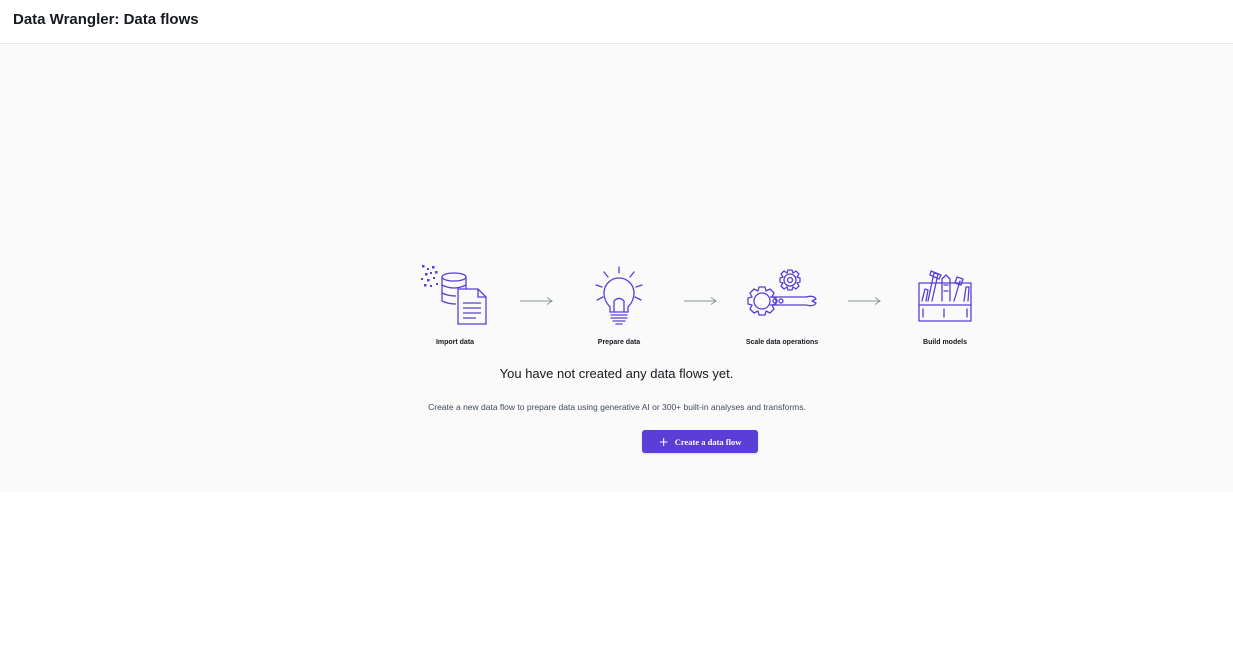 The height and width of the screenshot is (648, 1233). What do you see at coordinates (106, 19) in the screenshot?
I see `page-title: Data Wrangler: Data flows` at bounding box center [106, 19].